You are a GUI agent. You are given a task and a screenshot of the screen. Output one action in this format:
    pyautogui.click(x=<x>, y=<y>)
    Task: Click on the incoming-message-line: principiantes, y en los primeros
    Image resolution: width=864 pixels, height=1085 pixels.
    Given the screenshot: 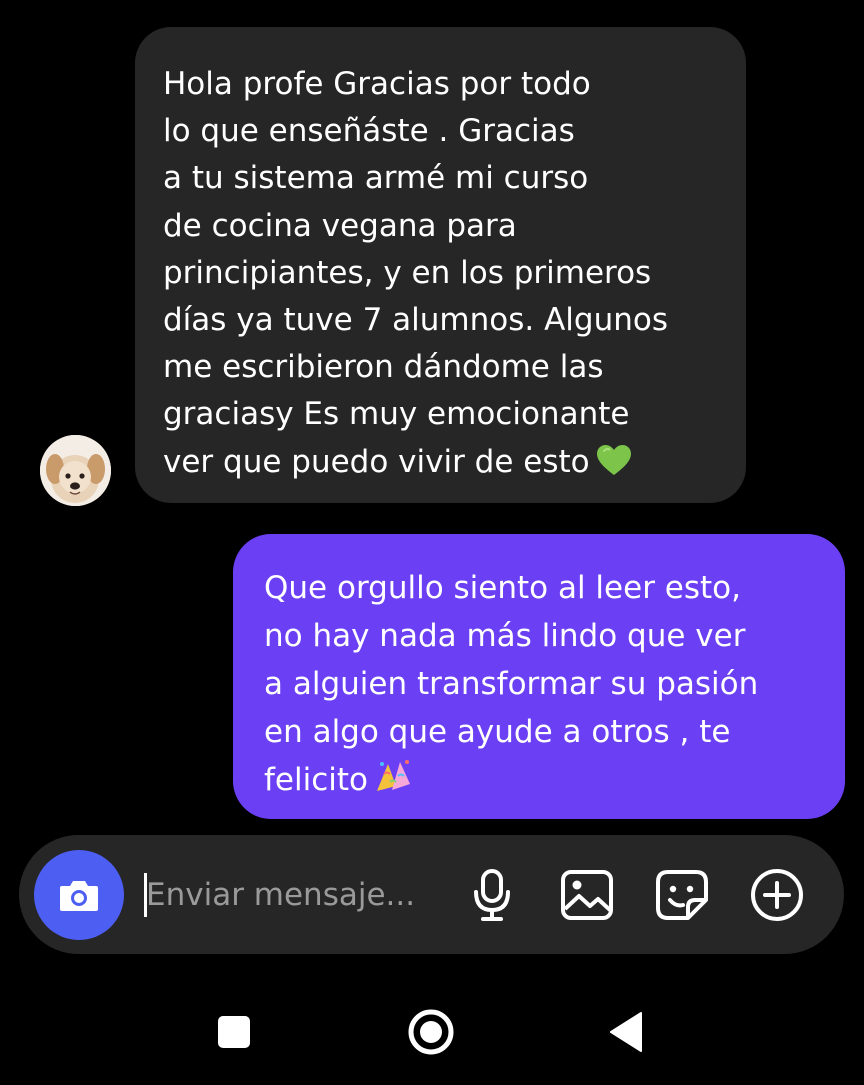 What is the action you would take?
    pyautogui.click(x=407, y=272)
    